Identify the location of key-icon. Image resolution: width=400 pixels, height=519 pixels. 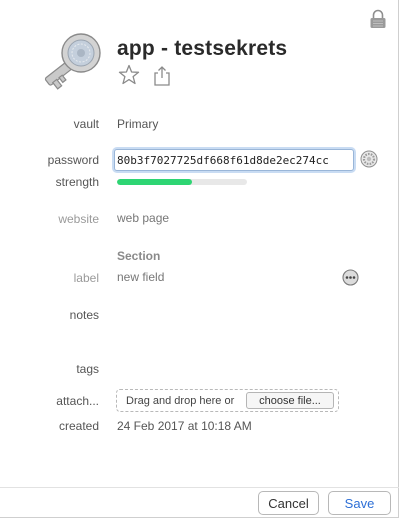
(72, 61).